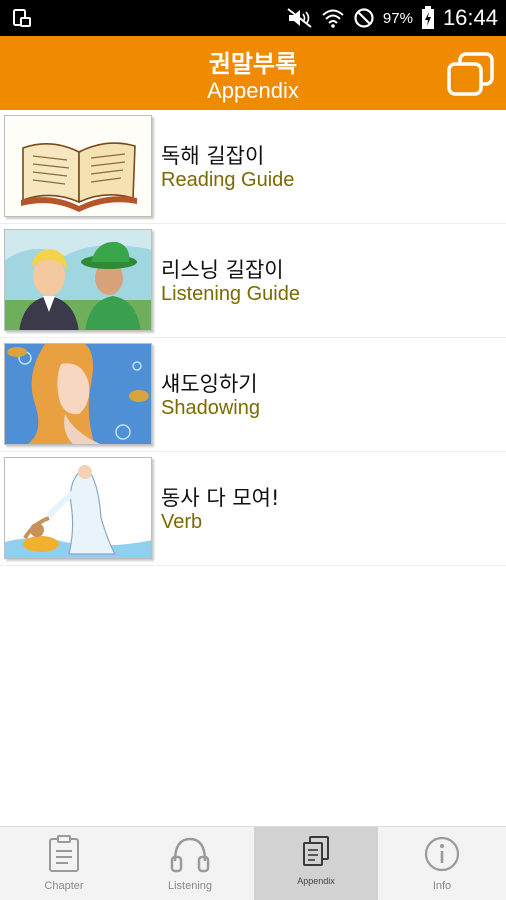 The image size is (506, 900). What do you see at coordinates (182, 522) in the screenshot?
I see `item-title-english: Verb` at bounding box center [182, 522].